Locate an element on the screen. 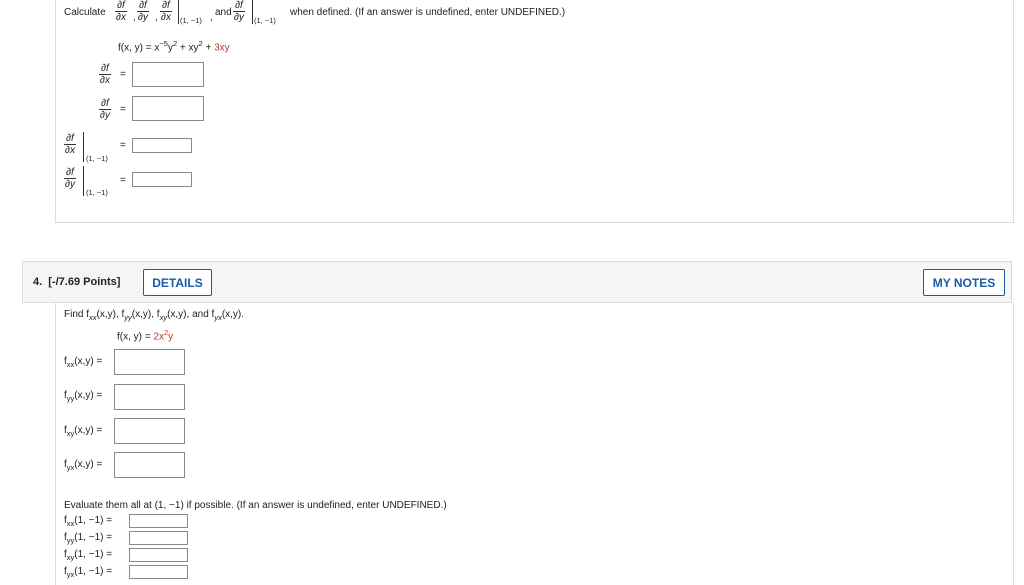 The height and width of the screenshot is (585, 1024). fxy-eval-input is located at coordinates (158, 555).